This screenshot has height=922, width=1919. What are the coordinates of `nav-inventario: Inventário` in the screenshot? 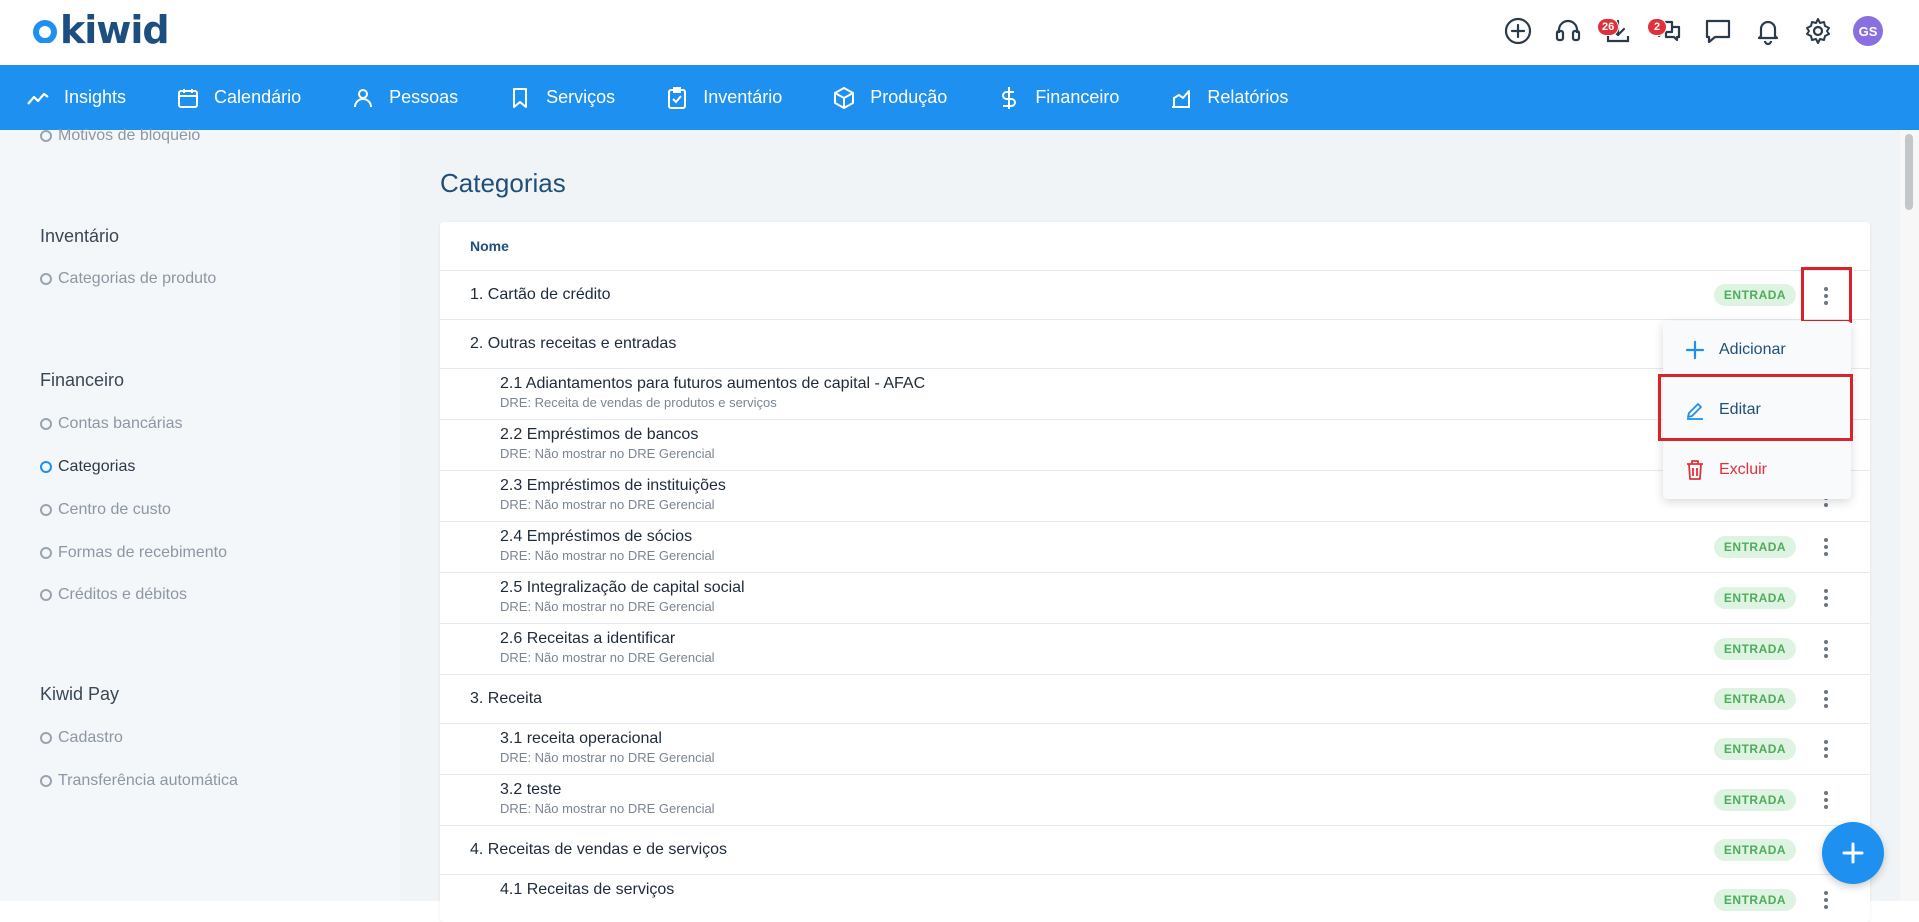 It's located at (723, 98).